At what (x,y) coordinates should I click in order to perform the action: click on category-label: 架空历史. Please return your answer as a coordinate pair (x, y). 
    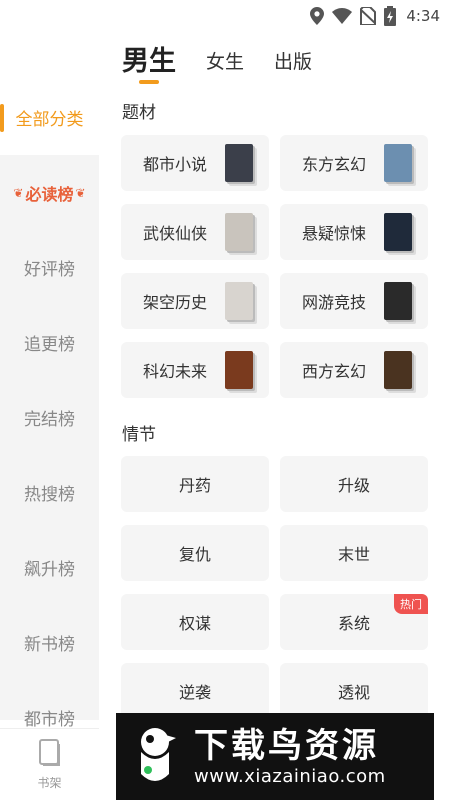
    Looking at the image, I should click on (175, 302).